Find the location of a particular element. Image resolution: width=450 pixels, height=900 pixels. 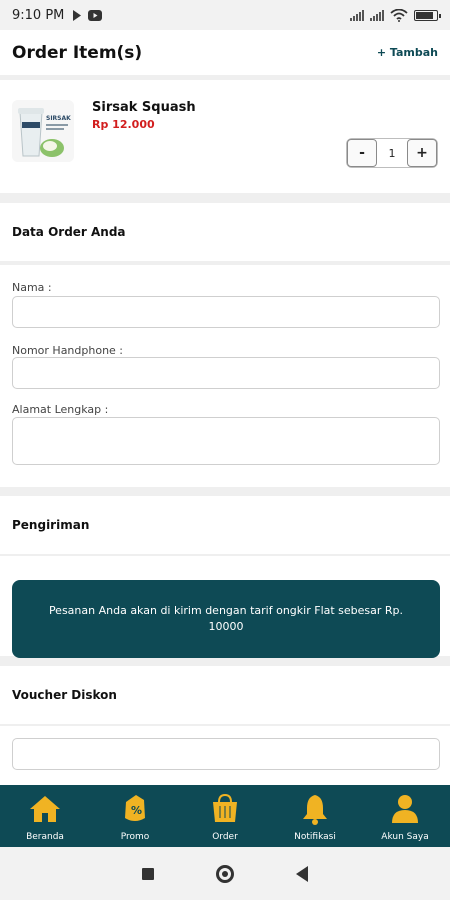

nav-label-beranda: Beranda is located at coordinates (45, 837).